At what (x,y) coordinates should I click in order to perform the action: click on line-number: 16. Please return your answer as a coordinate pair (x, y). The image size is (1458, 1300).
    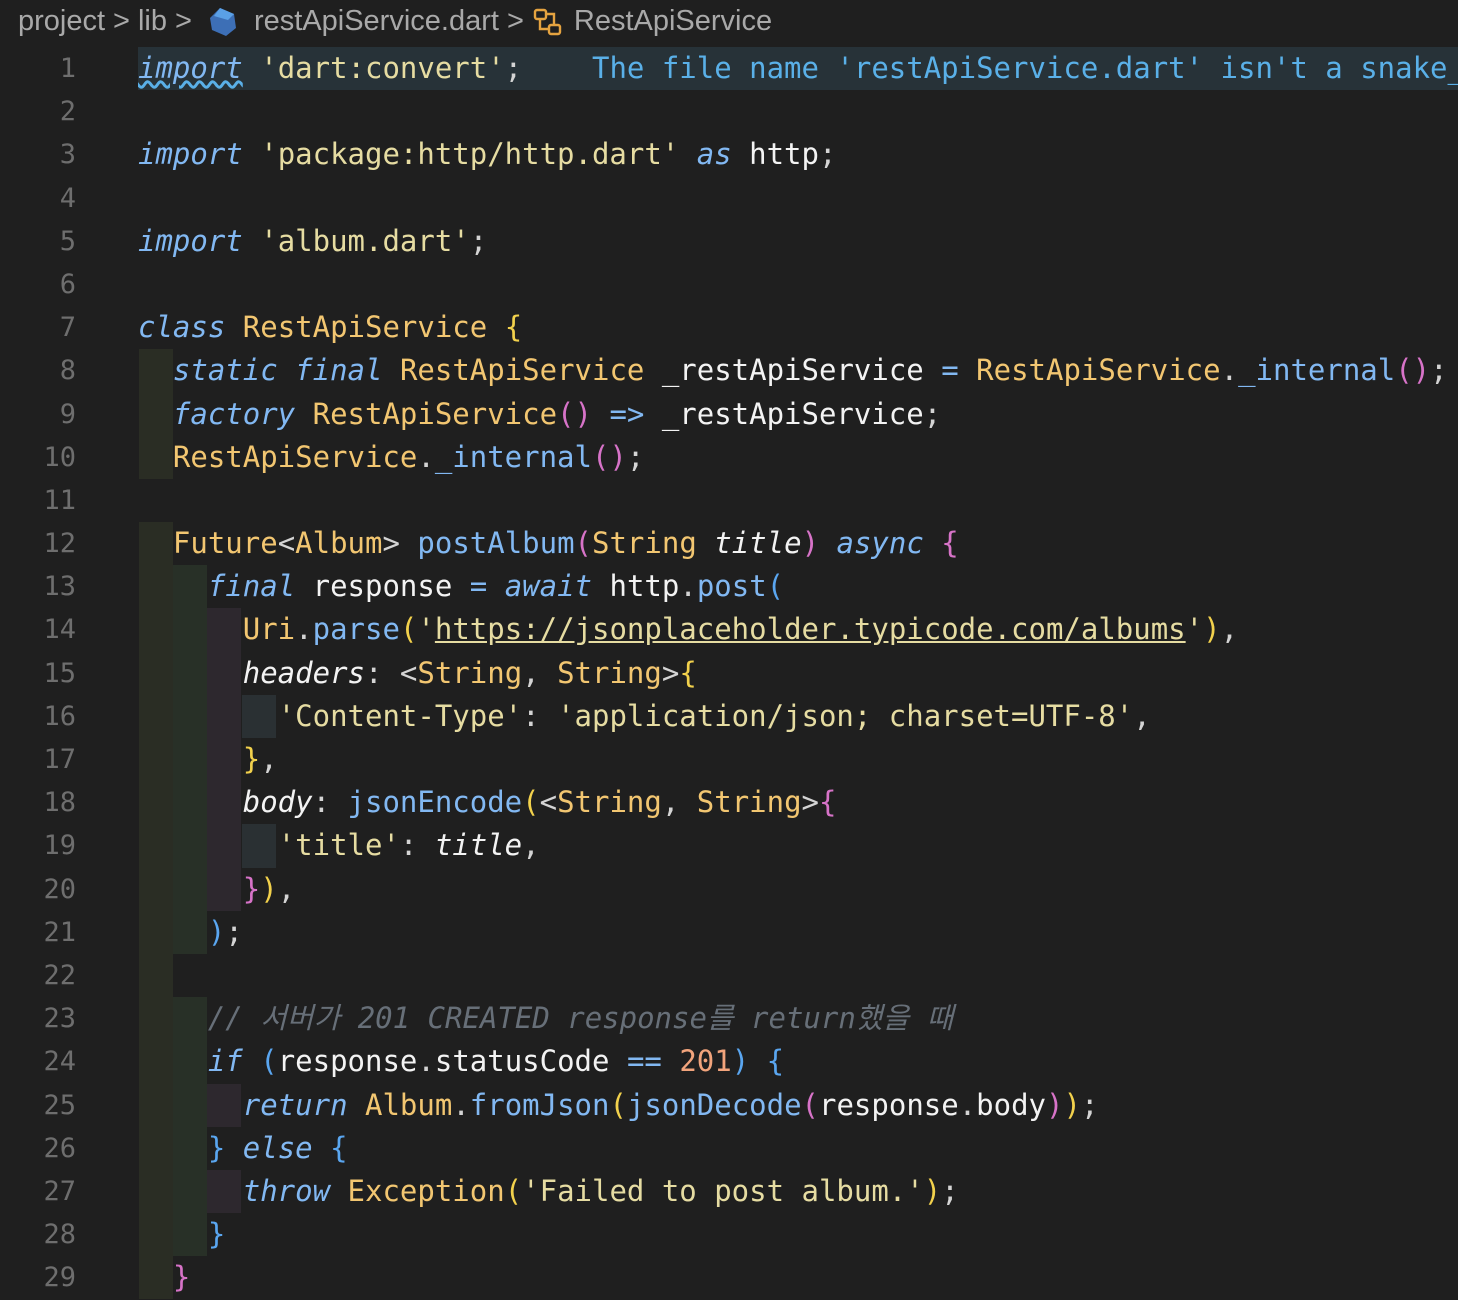
    Looking at the image, I should click on (59, 716).